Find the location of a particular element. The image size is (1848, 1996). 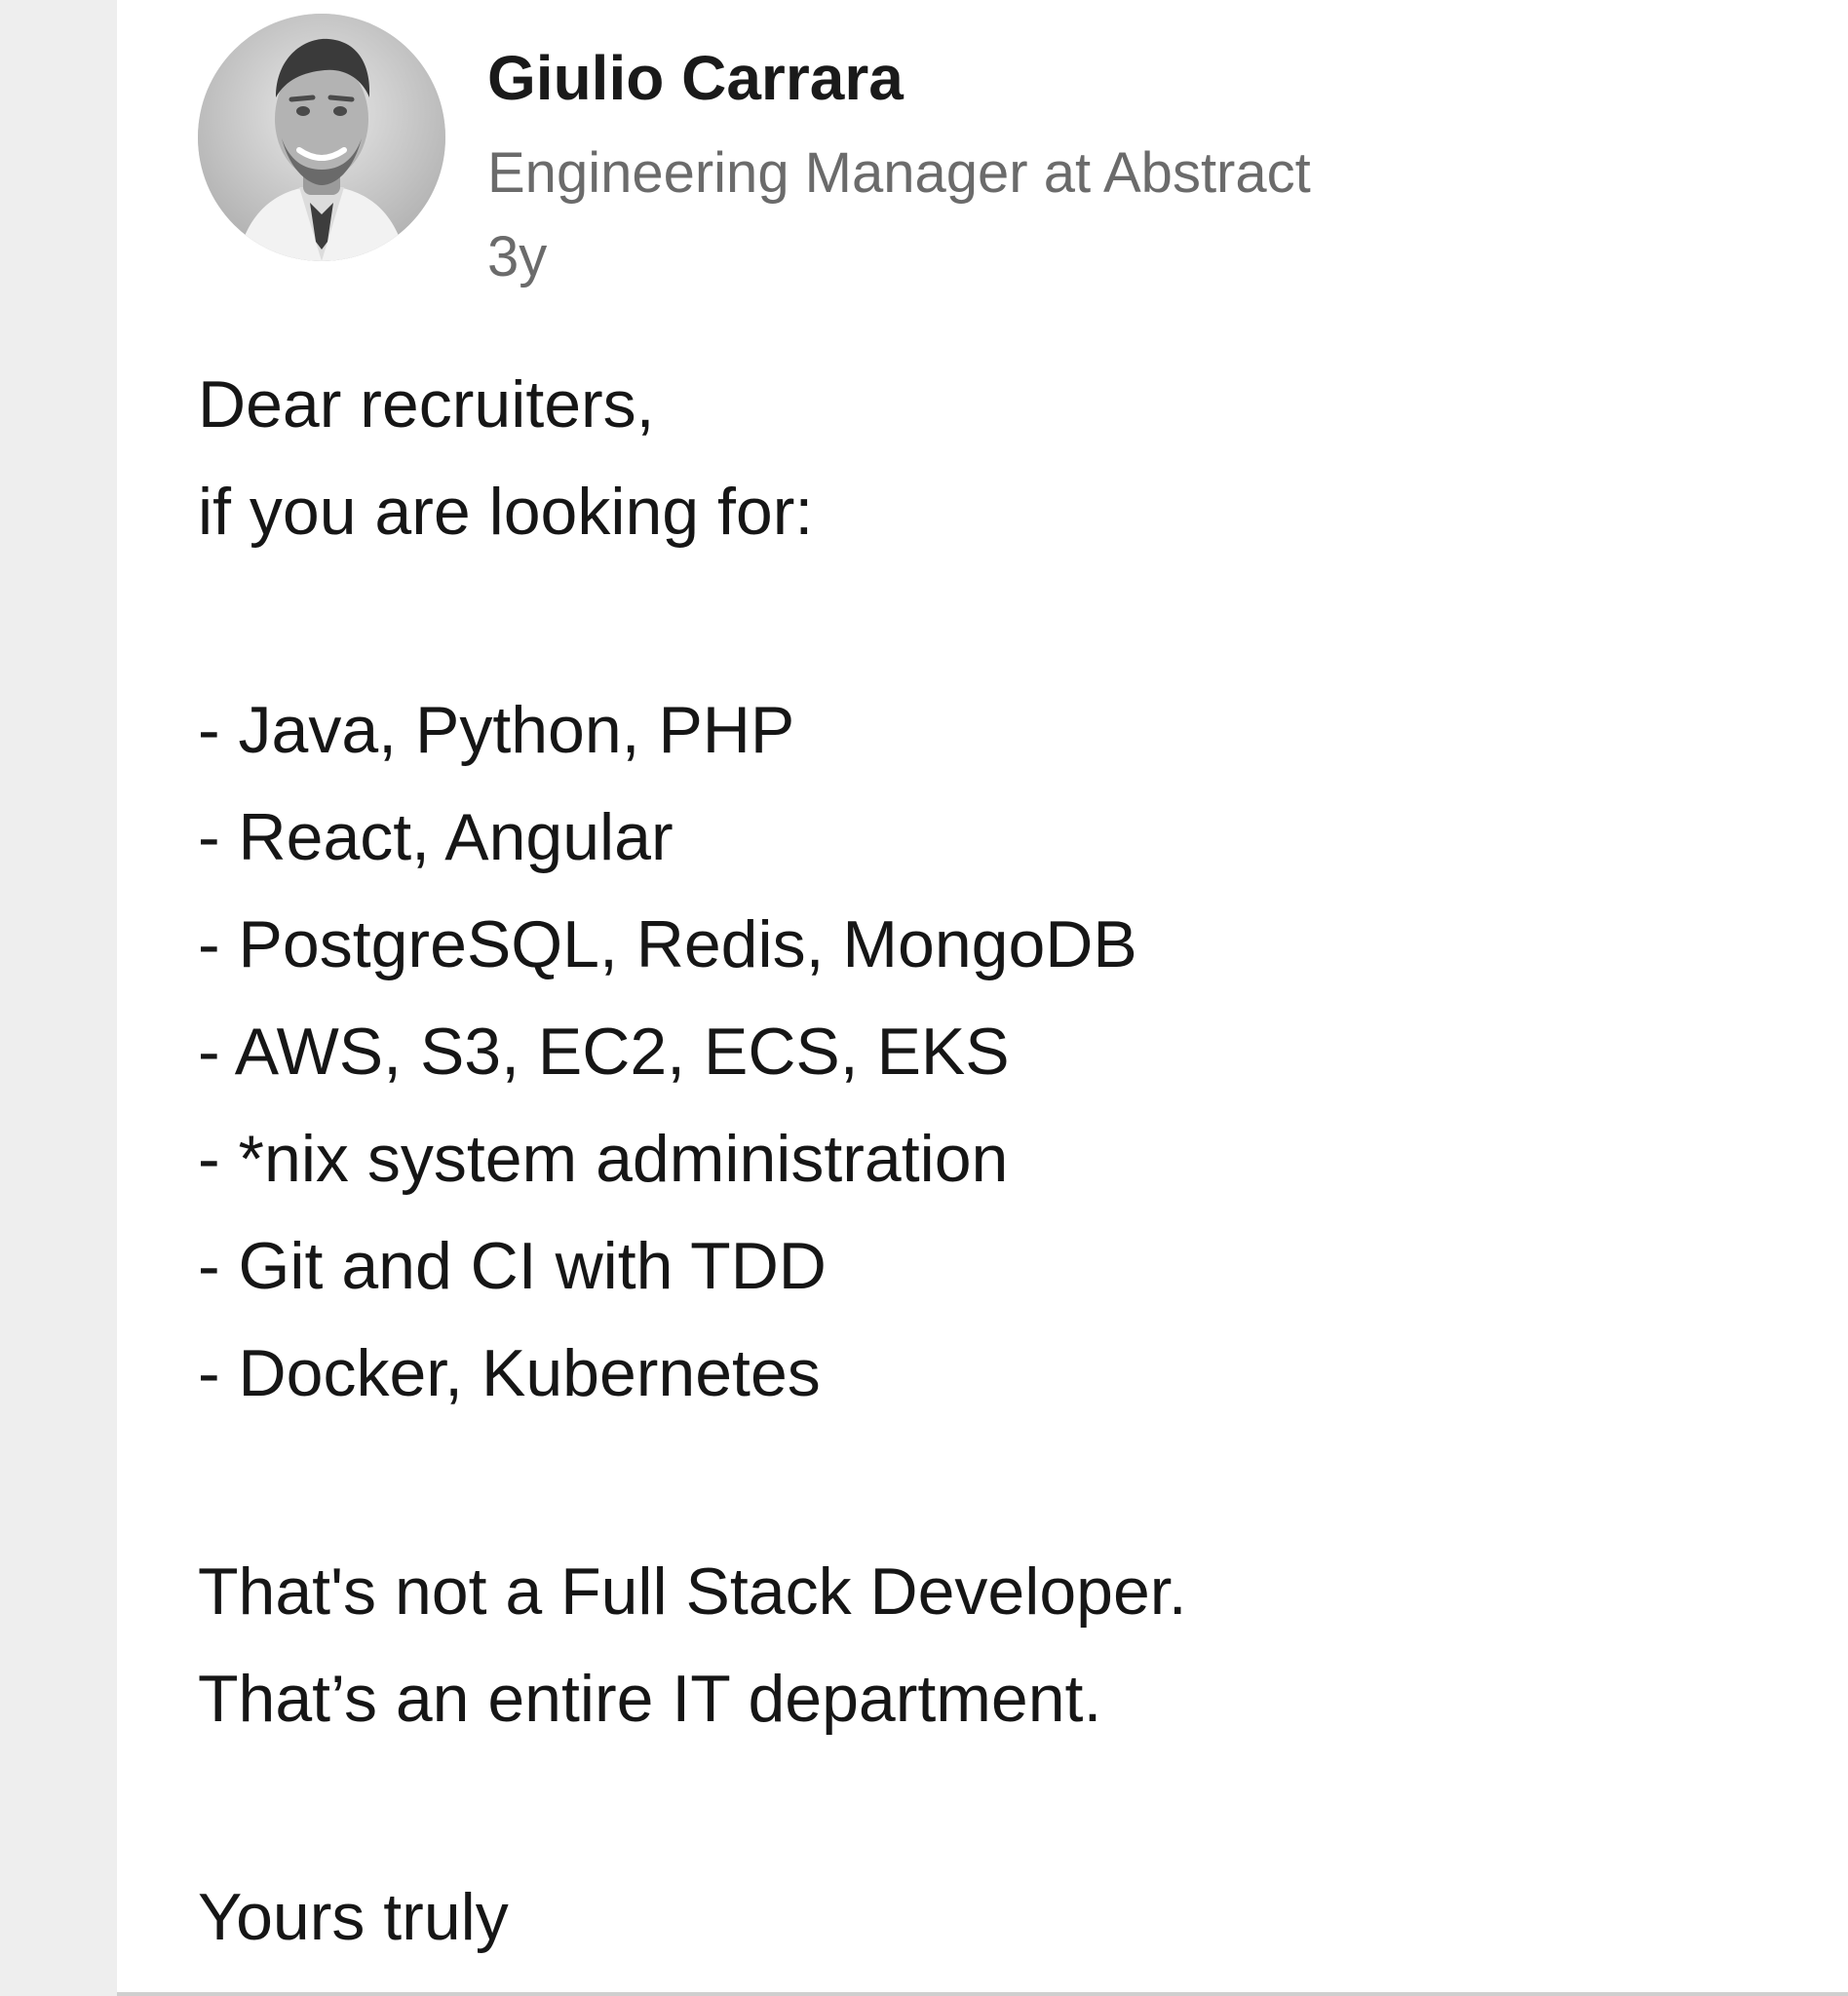

left-gutter is located at coordinates (58, 998).